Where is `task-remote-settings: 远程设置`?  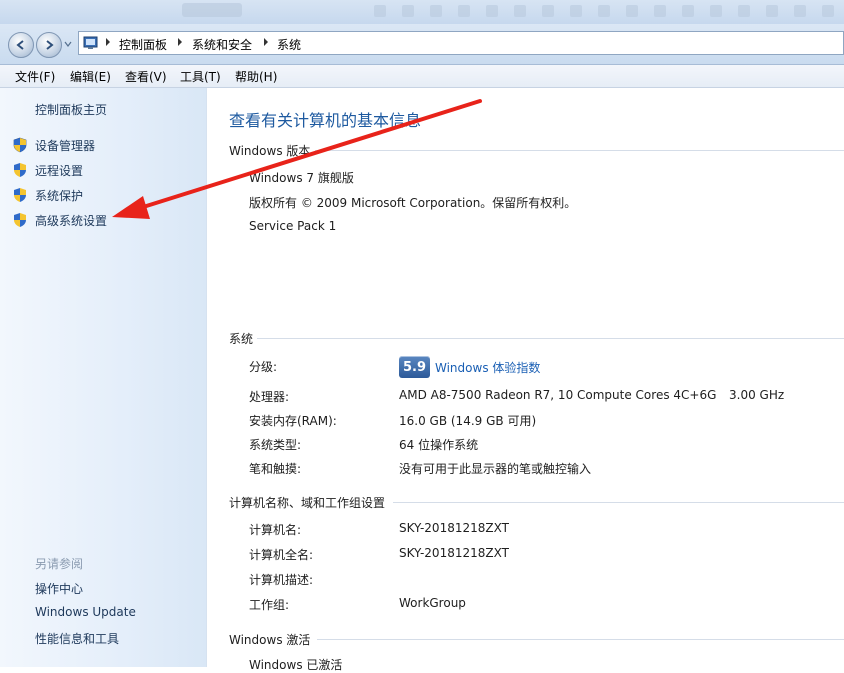
task-remote-settings: 远程设置 is located at coordinates (47, 170).